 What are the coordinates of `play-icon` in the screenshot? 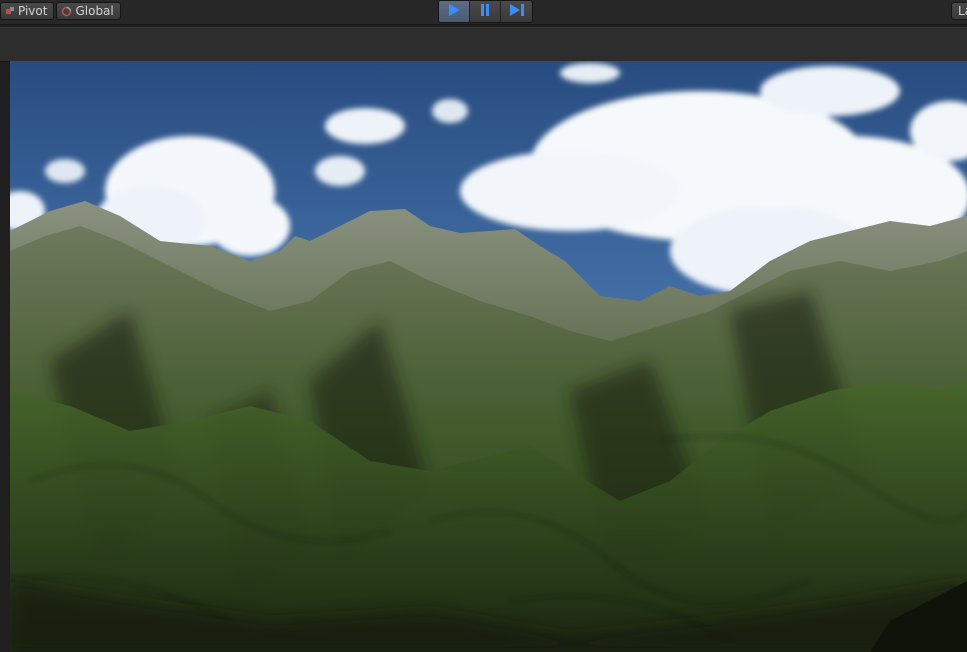 It's located at (454, 11).